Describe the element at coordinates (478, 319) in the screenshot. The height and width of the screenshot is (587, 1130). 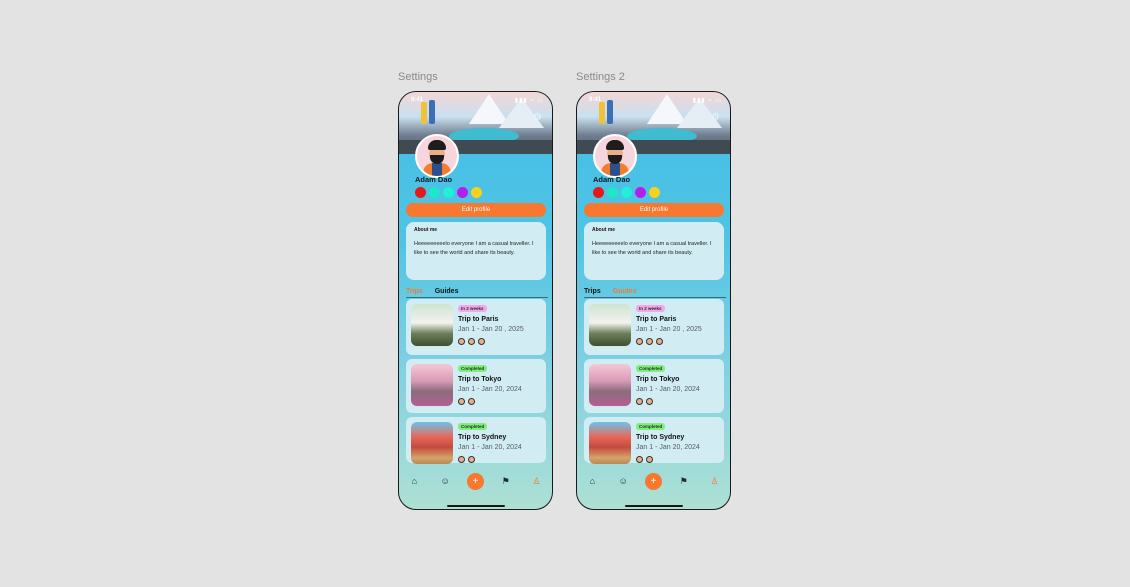
I see `trip-title: Trip to Paris` at that location.